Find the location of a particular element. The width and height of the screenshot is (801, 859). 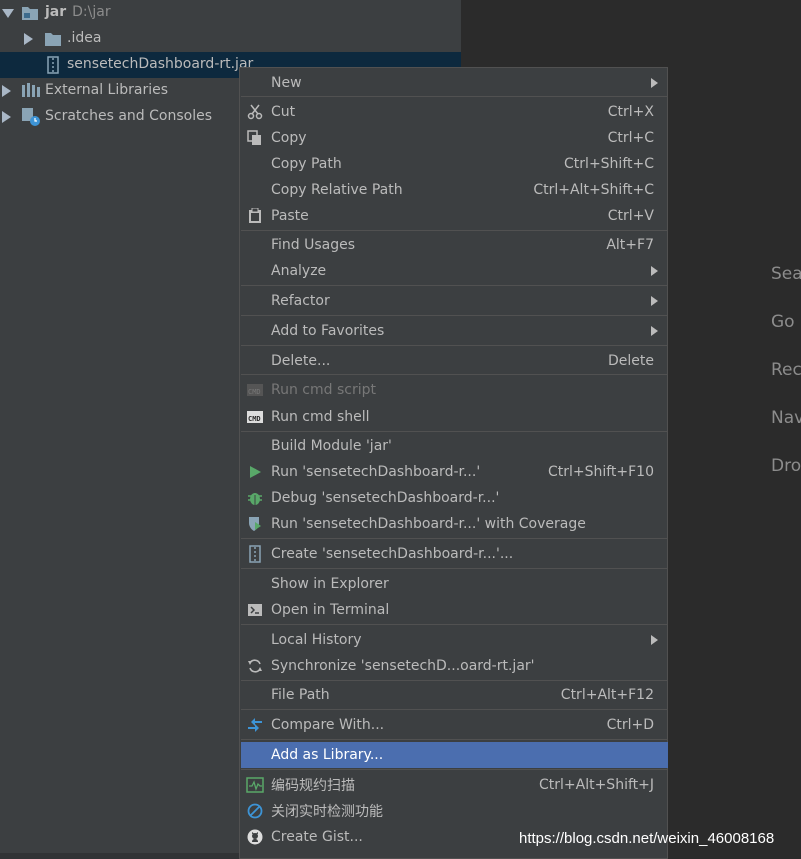

github-icon is located at coordinates (255, 837).